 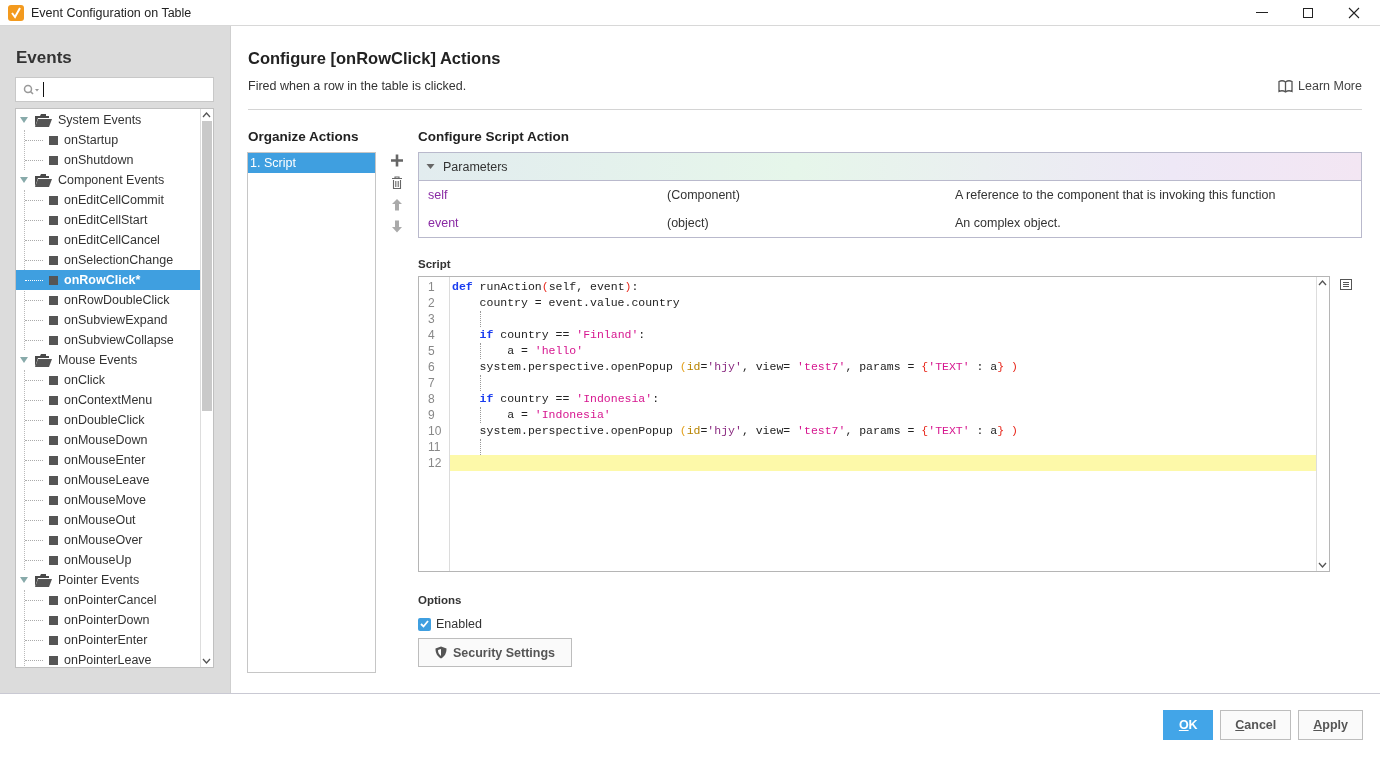 I want to click on panel-title: Events, so click(x=44, y=57).